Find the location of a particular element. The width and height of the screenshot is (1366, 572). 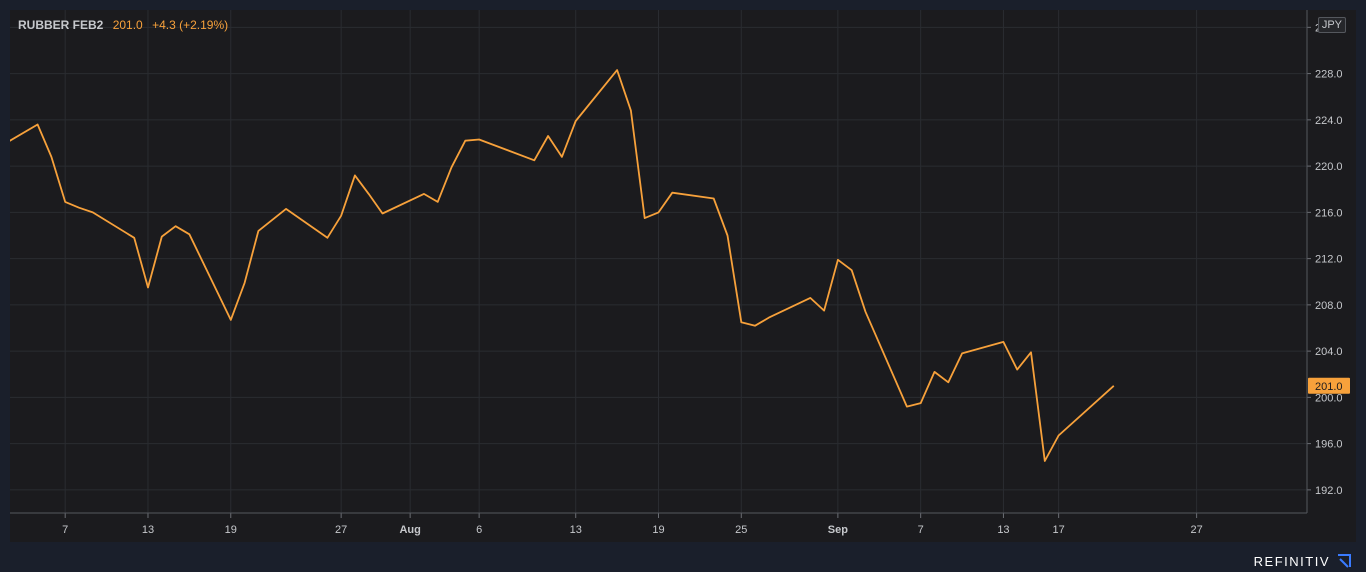

x-tick-label: 25 is located at coordinates (741, 530).